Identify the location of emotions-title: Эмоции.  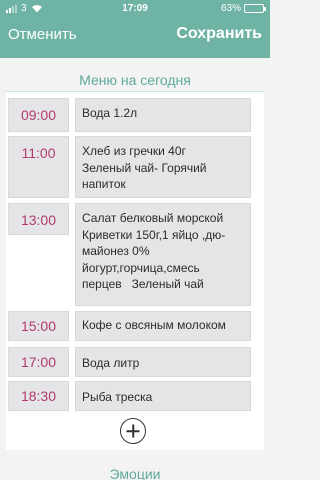
(135, 473).